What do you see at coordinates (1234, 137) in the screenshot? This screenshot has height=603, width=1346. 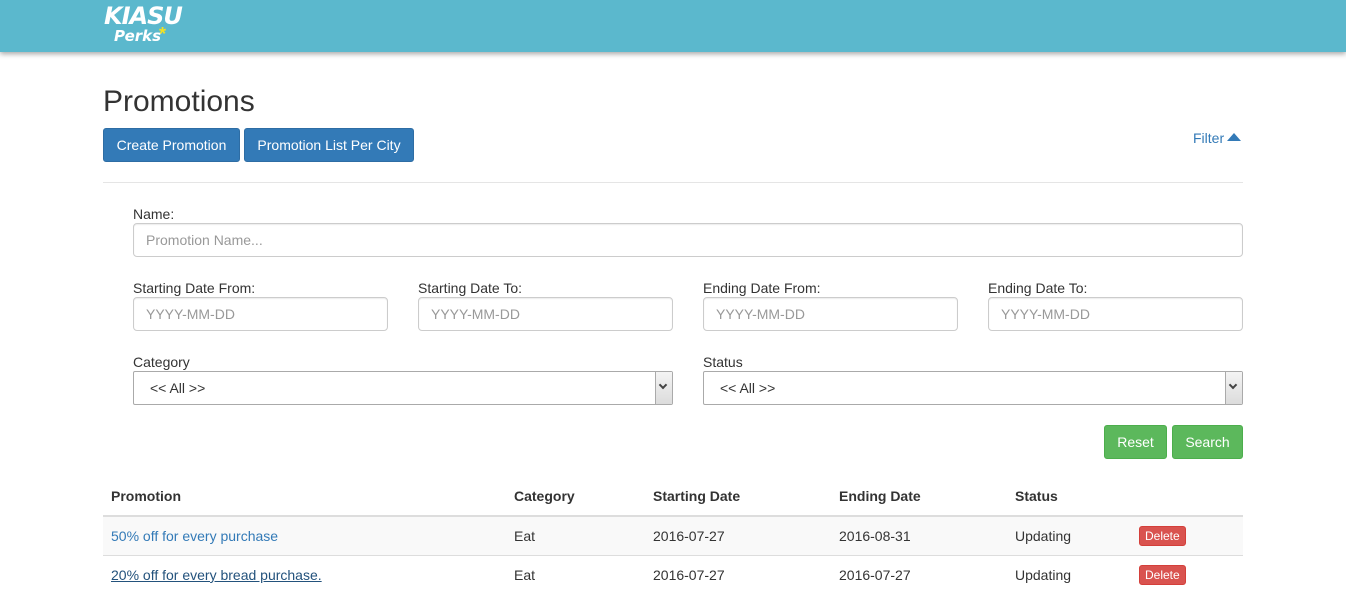 I see `caret-up-icon` at bounding box center [1234, 137].